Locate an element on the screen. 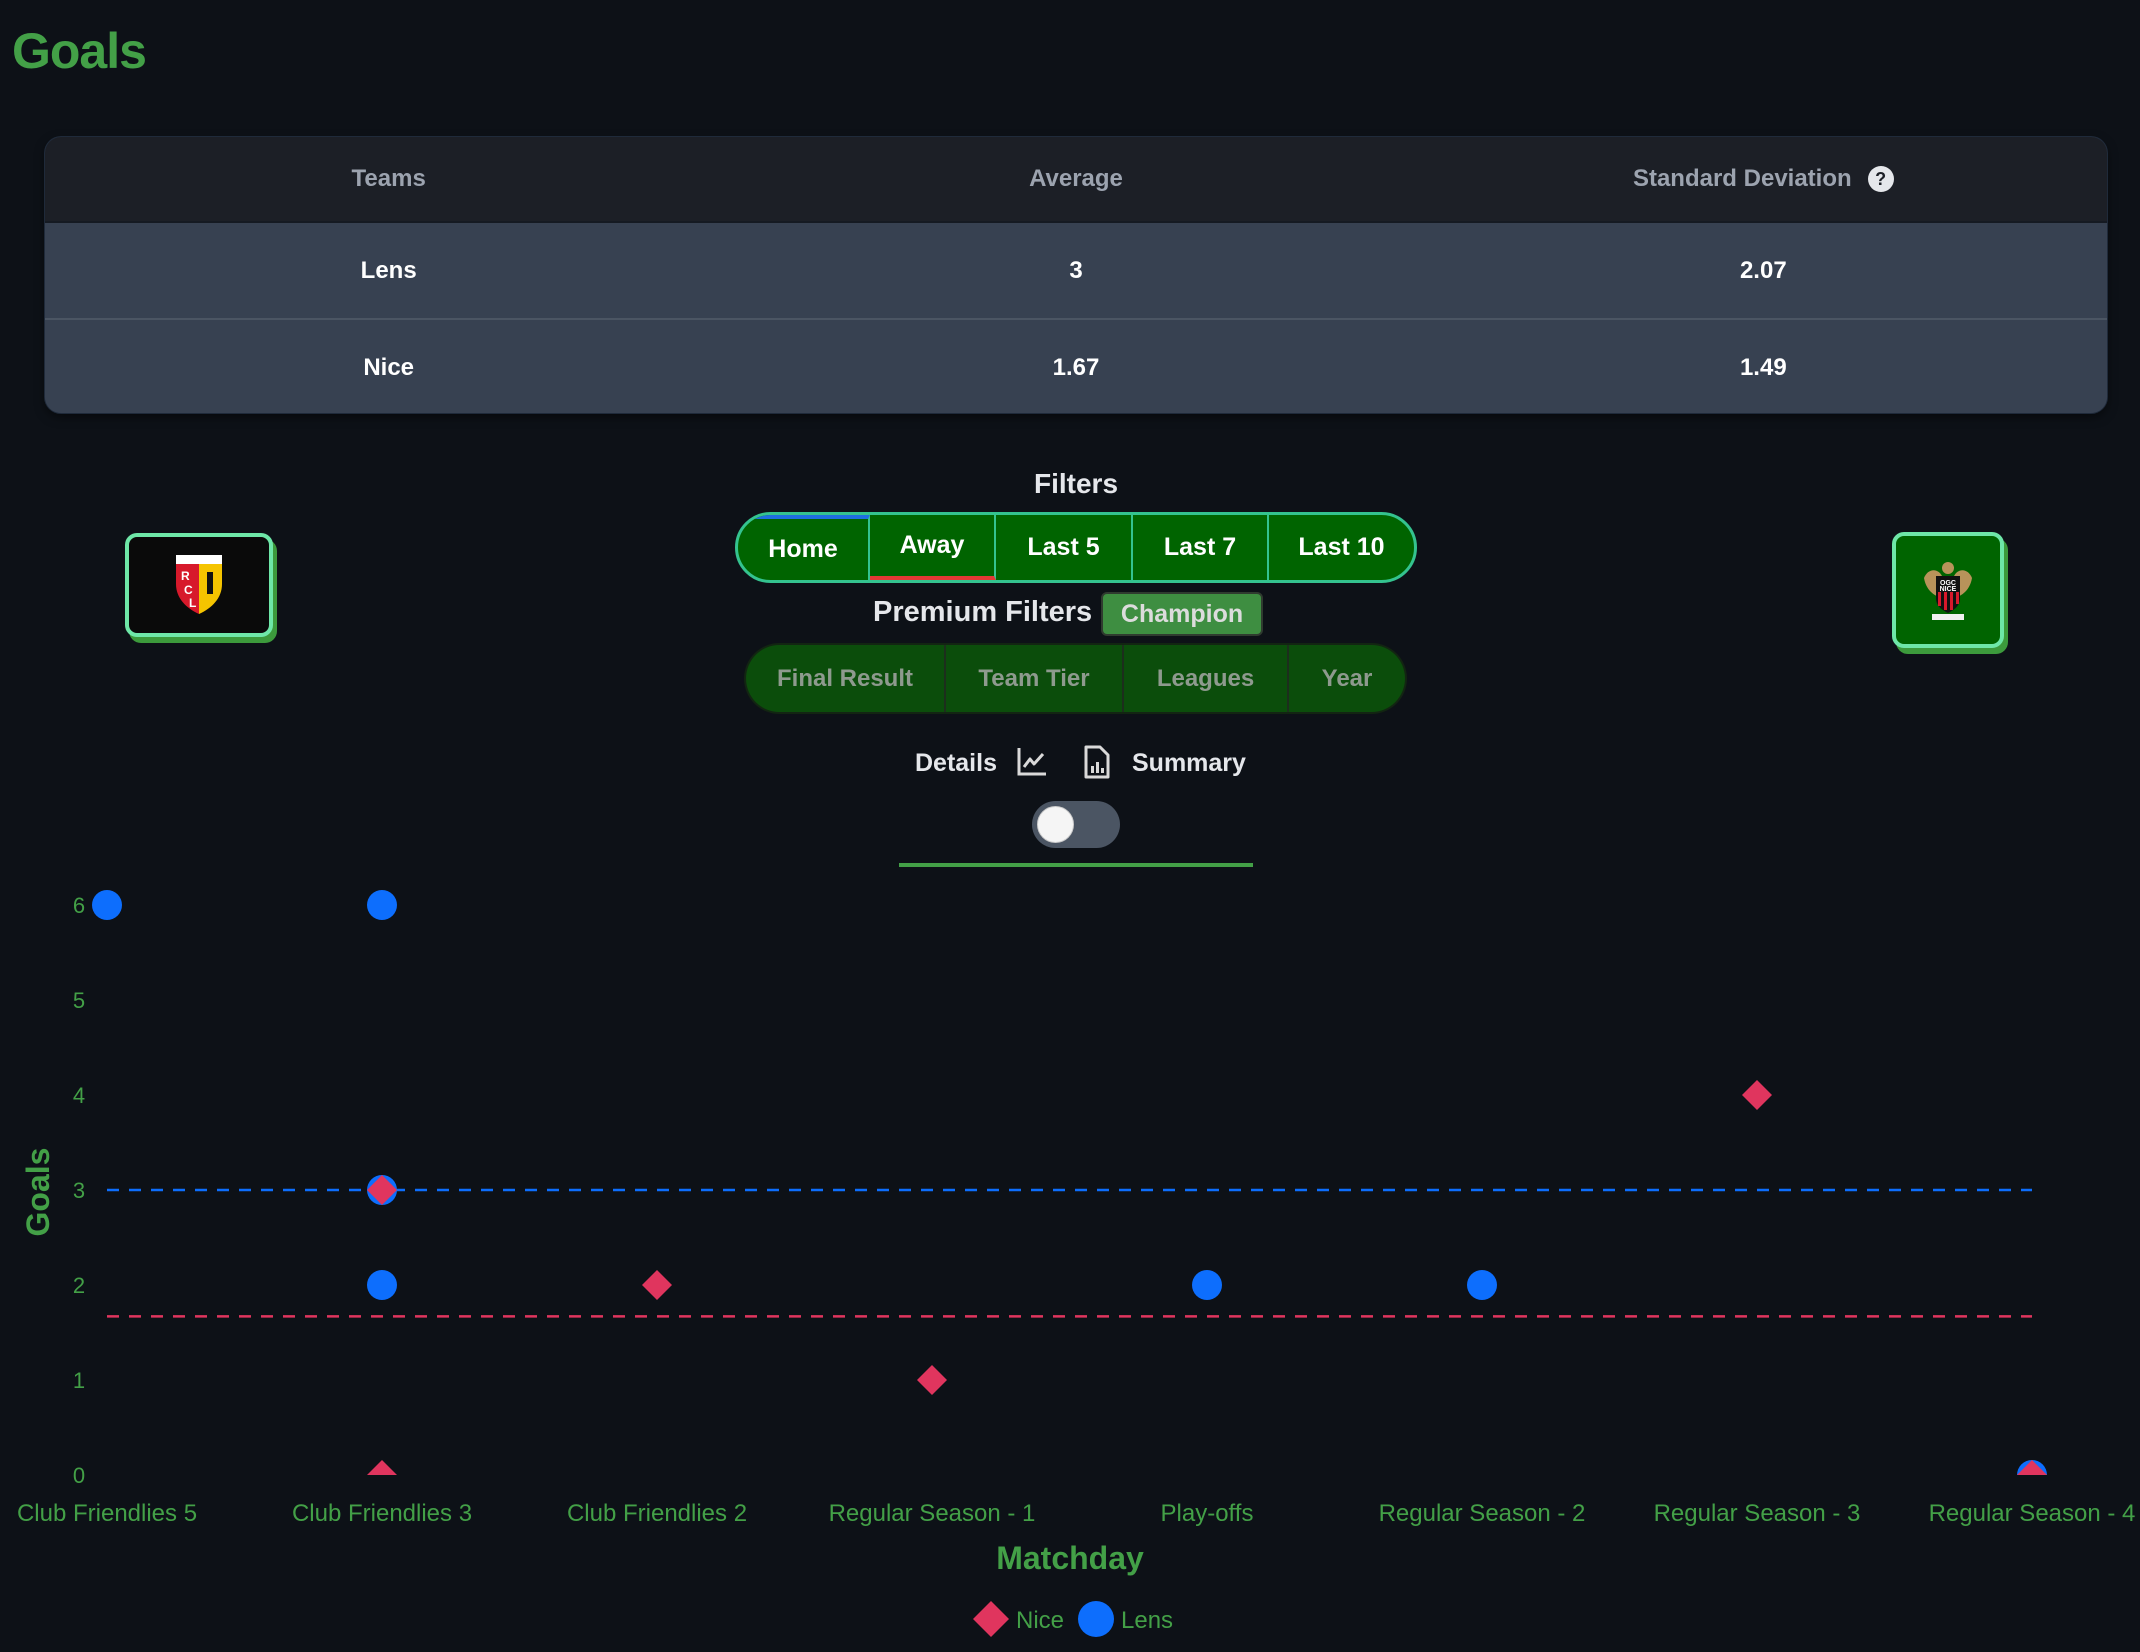 This screenshot has height=1652, width=2140. table-row: Lens 3 2.07 is located at coordinates (1076, 270).